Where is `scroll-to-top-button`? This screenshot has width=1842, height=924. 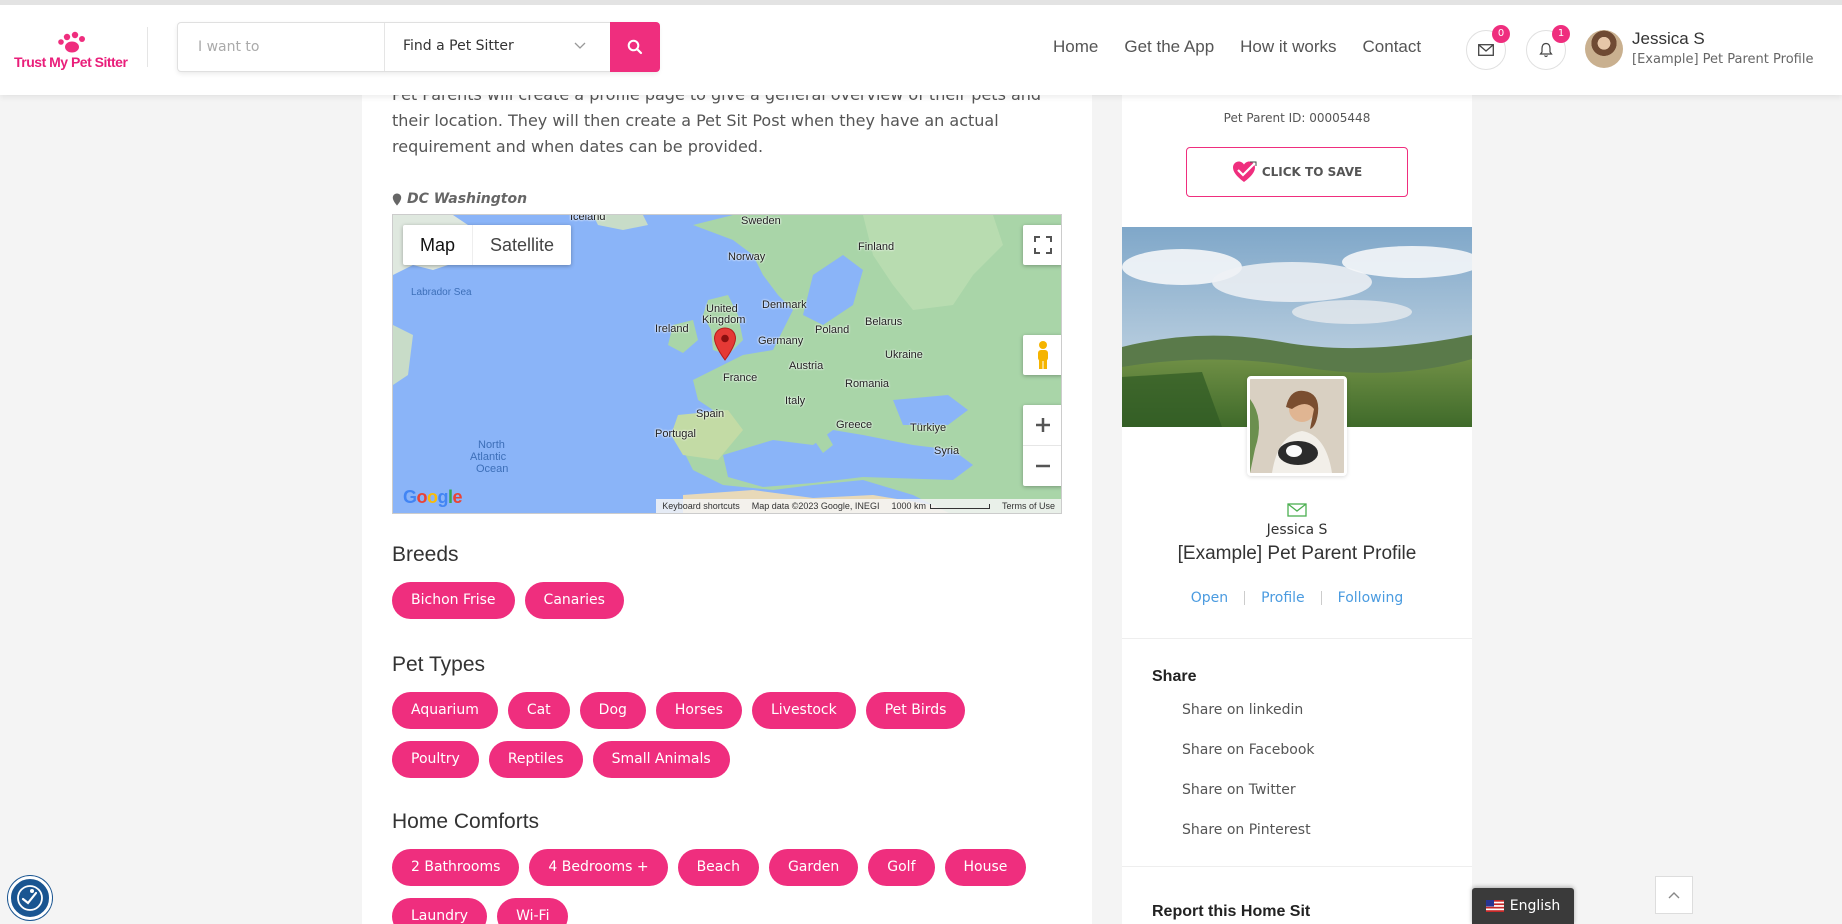 scroll-to-top-button is located at coordinates (1674, 895).